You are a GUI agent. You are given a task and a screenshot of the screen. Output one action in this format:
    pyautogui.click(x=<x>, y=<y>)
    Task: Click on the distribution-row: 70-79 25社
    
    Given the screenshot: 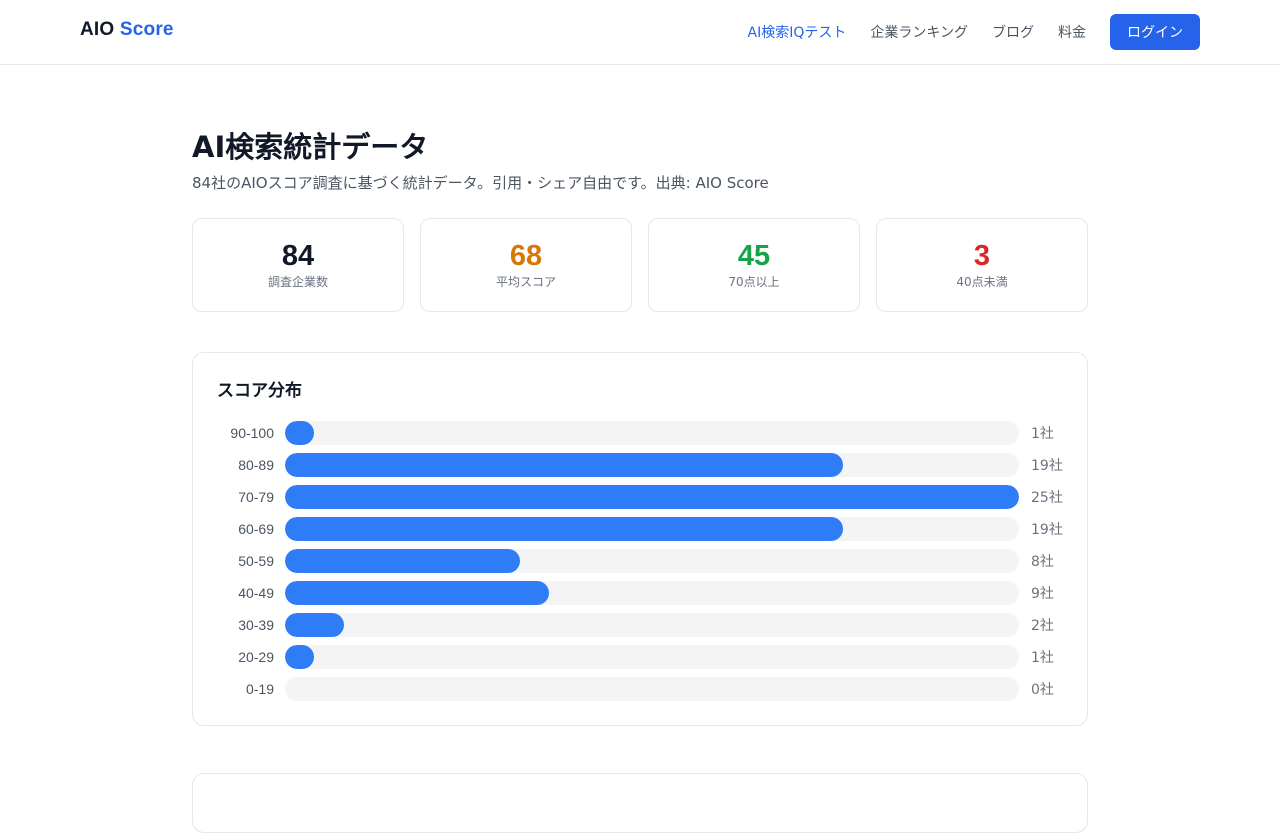 What is the action you would take?
    pyautogui.click(x=640, y=497)
    